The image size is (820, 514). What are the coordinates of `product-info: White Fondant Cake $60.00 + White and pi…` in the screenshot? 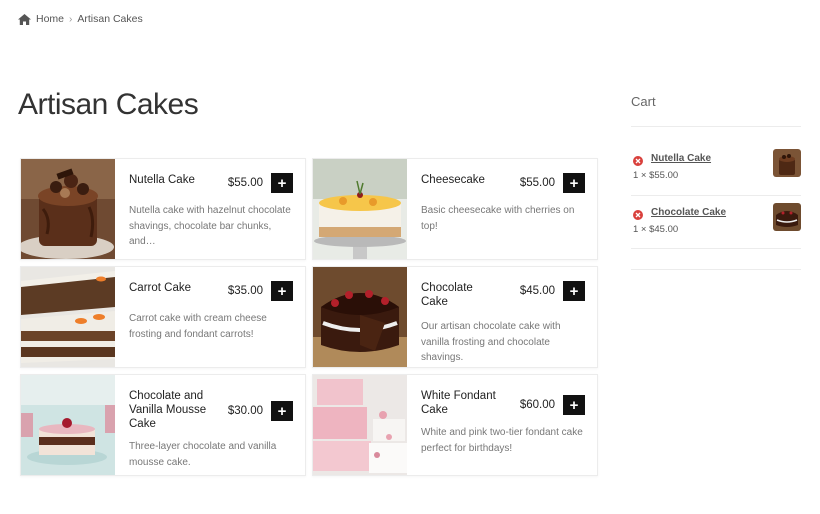 It's located at (502, 425).